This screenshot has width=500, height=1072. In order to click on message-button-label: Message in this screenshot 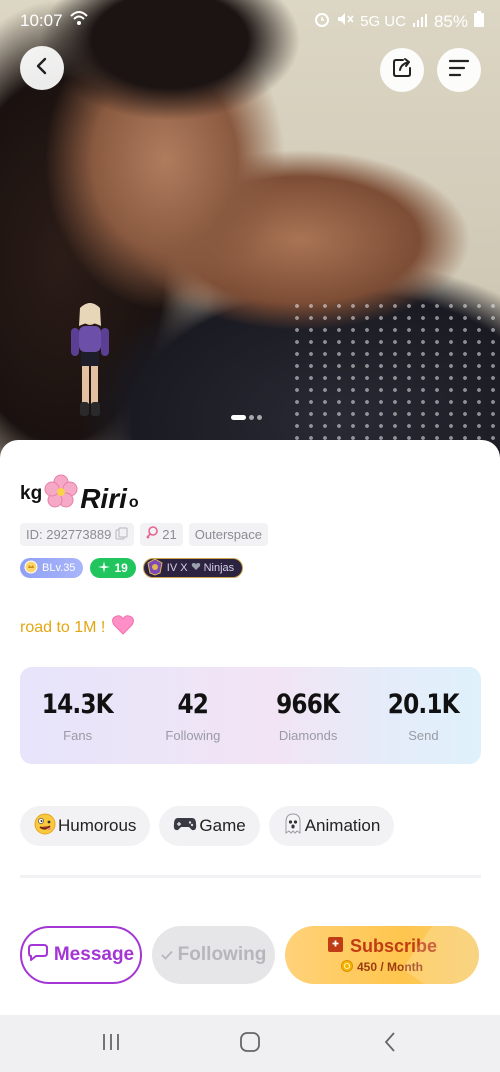, I will do `click(94, 954)`.